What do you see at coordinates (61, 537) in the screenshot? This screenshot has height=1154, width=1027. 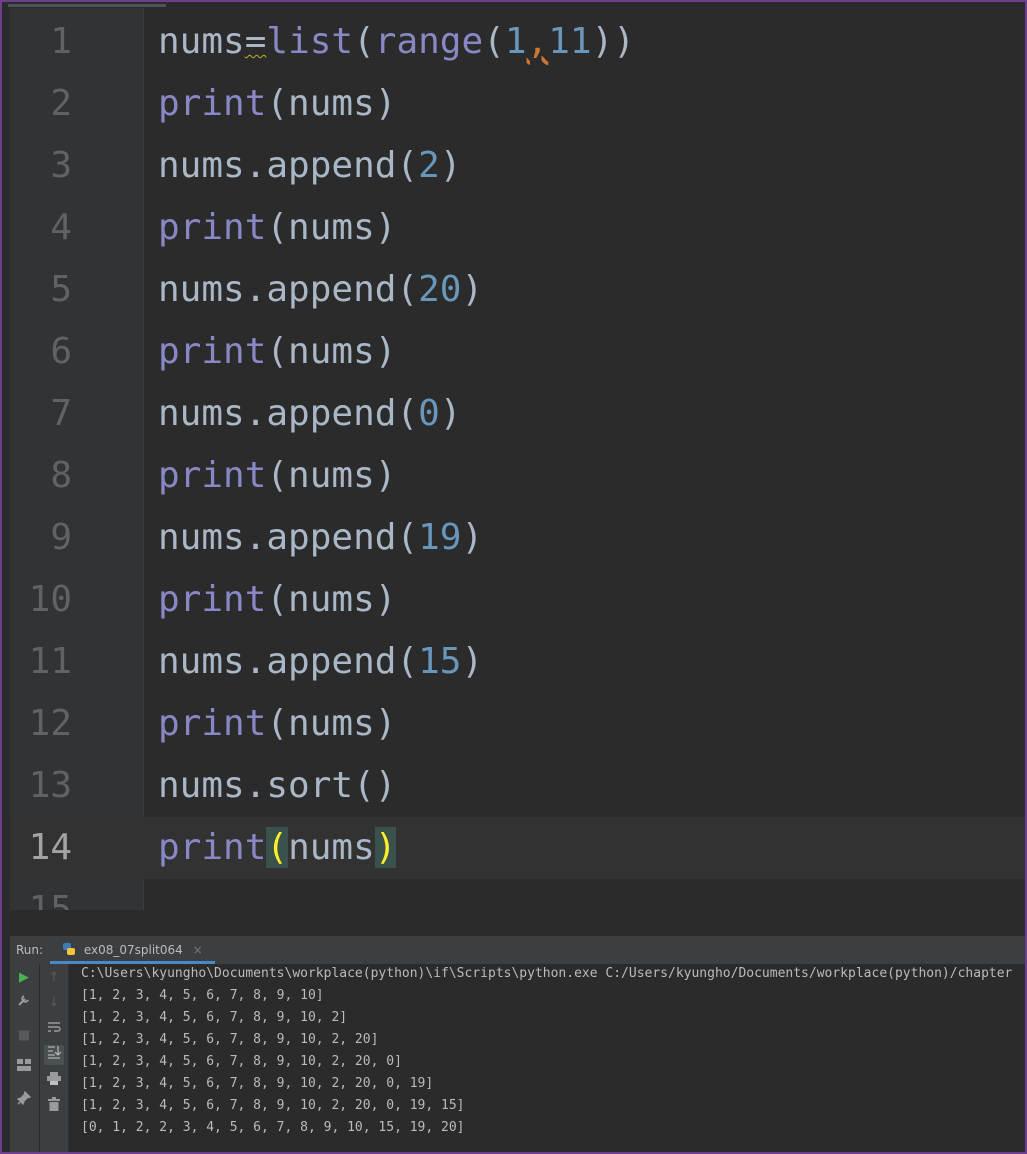 I see `line-number: 9` at bounding box center [61, 537].